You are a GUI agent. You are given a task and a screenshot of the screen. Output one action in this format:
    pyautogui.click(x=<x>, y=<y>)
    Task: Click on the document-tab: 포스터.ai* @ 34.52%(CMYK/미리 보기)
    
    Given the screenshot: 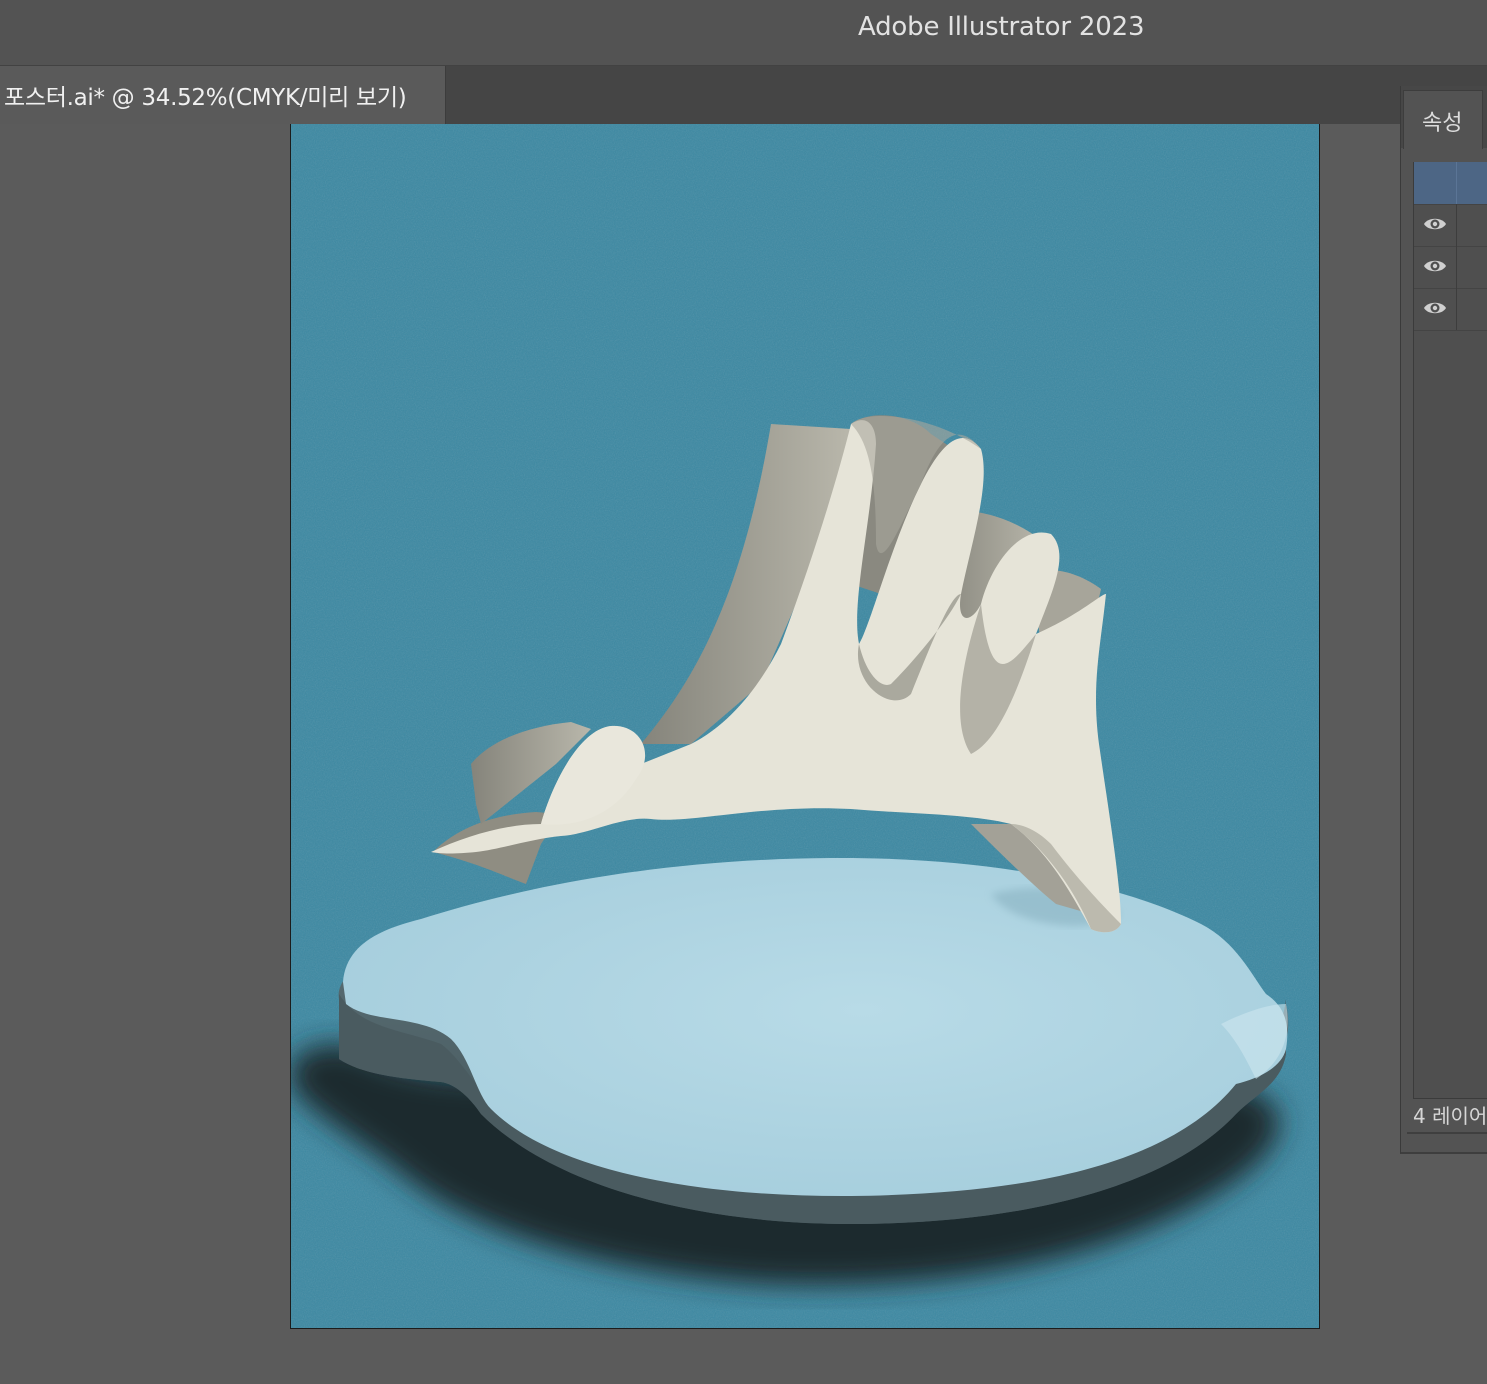 What is the action you would take?
    pyautogui.click(x=223, y=95)
    